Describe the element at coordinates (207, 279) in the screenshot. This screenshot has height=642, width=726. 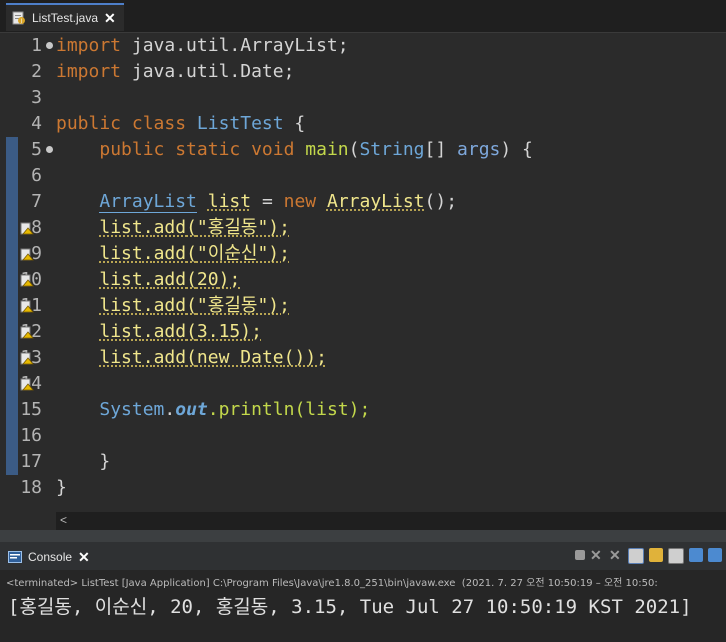
I see `number-literal: 20` at that location.